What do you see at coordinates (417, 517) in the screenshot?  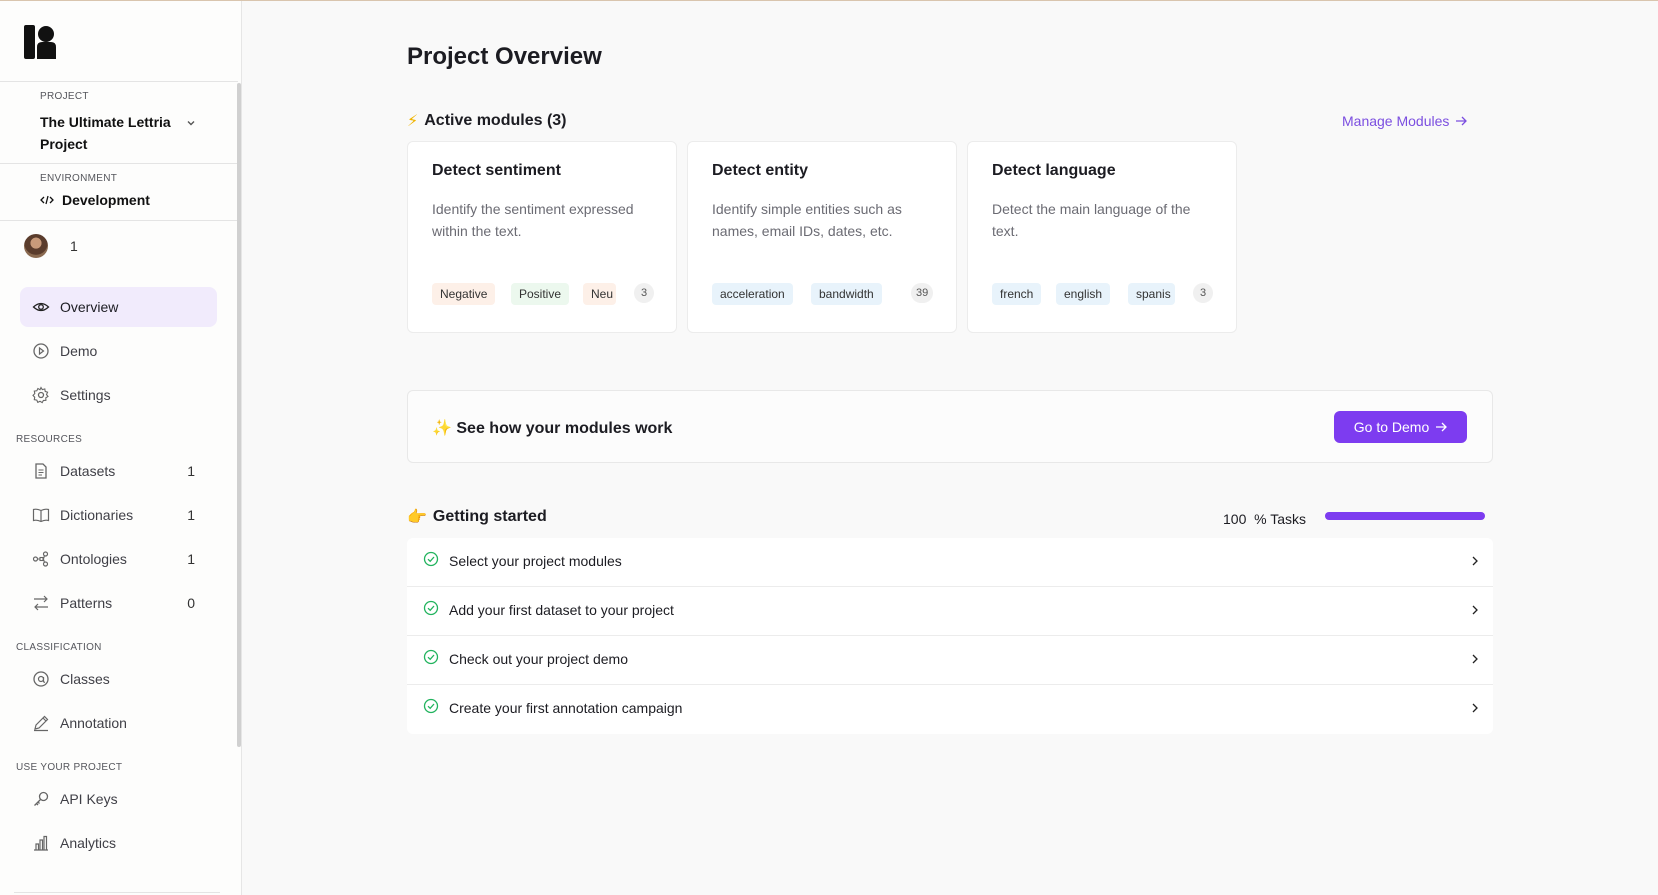 I see `pointing-hand-icon: 👉` at bounding box center [417, 517].